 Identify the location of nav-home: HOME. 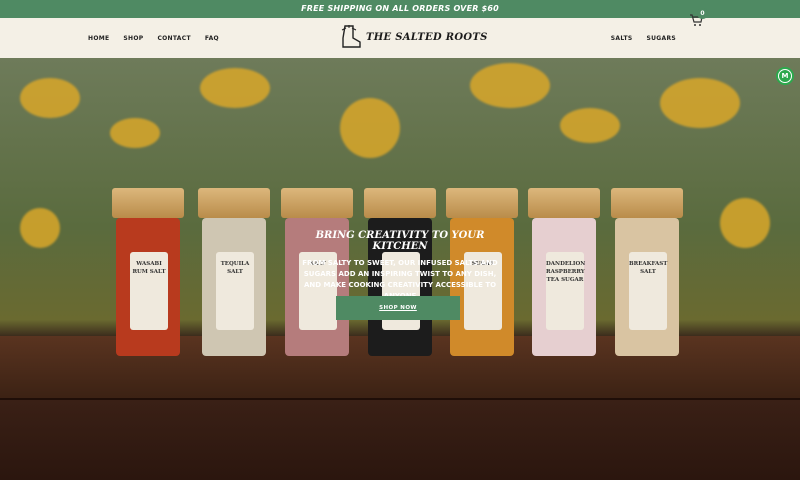
(98, 38).